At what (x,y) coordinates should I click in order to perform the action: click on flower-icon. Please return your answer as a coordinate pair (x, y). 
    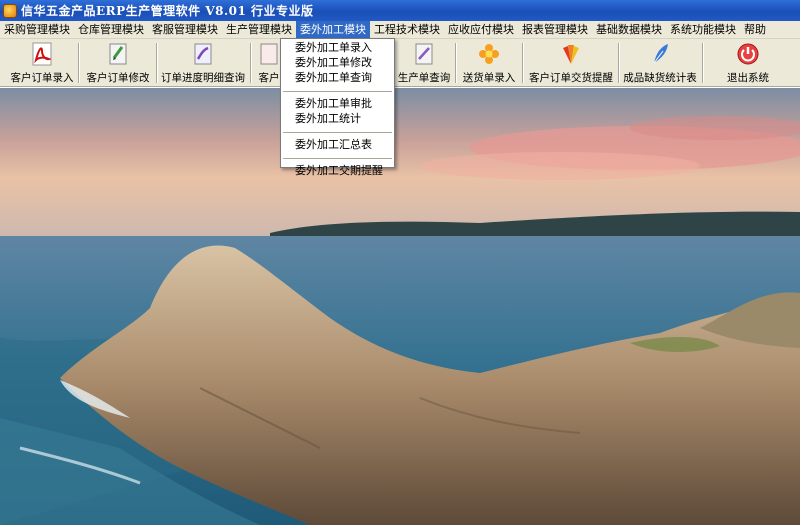
    Looking at the image, I should click on (489, 54).